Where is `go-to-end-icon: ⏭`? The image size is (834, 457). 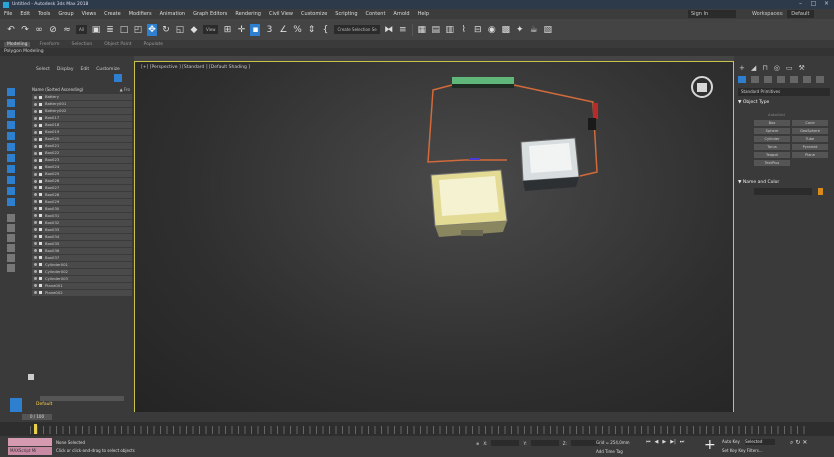
go-to-end-icon: ⏭ is located at coordinates (682, 442).